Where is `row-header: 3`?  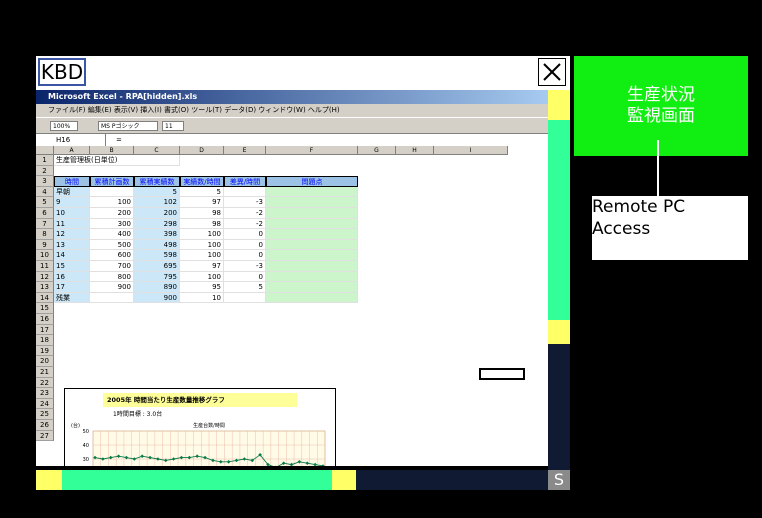
row-header: 3 is located at coordinates (45, 181).